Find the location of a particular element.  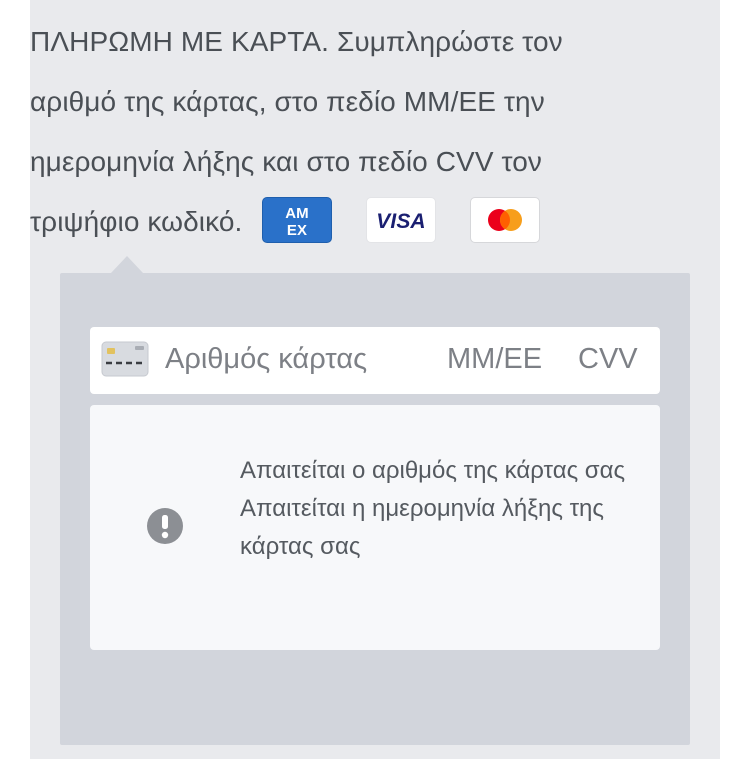

visa-logo-text: VISA is located at coordinates (401, 221).